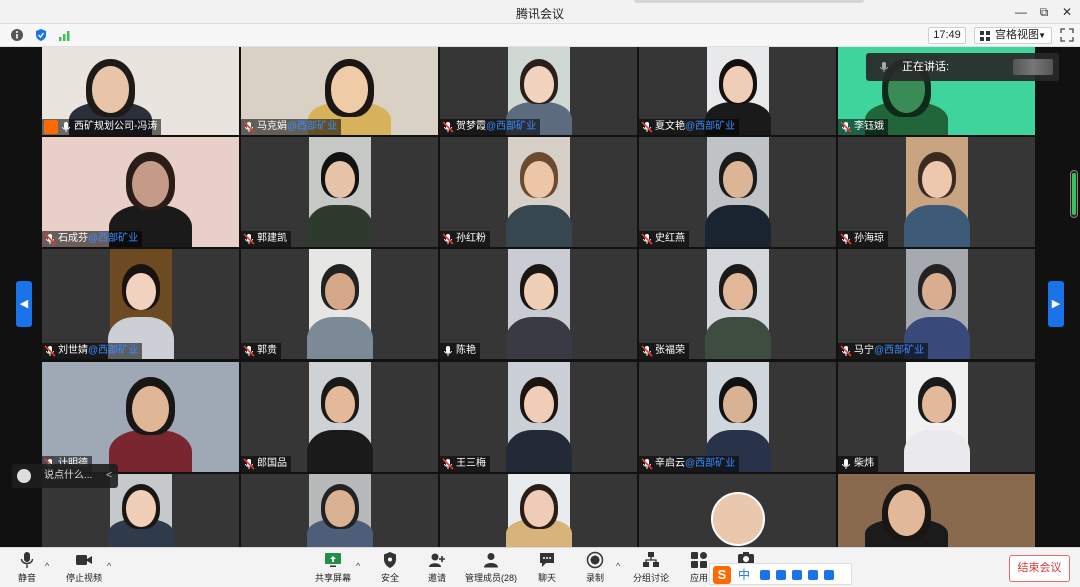 The width and height of the screenshot is (1080, 587). I want to click on record-options-caret: ^, so click(618, 566).